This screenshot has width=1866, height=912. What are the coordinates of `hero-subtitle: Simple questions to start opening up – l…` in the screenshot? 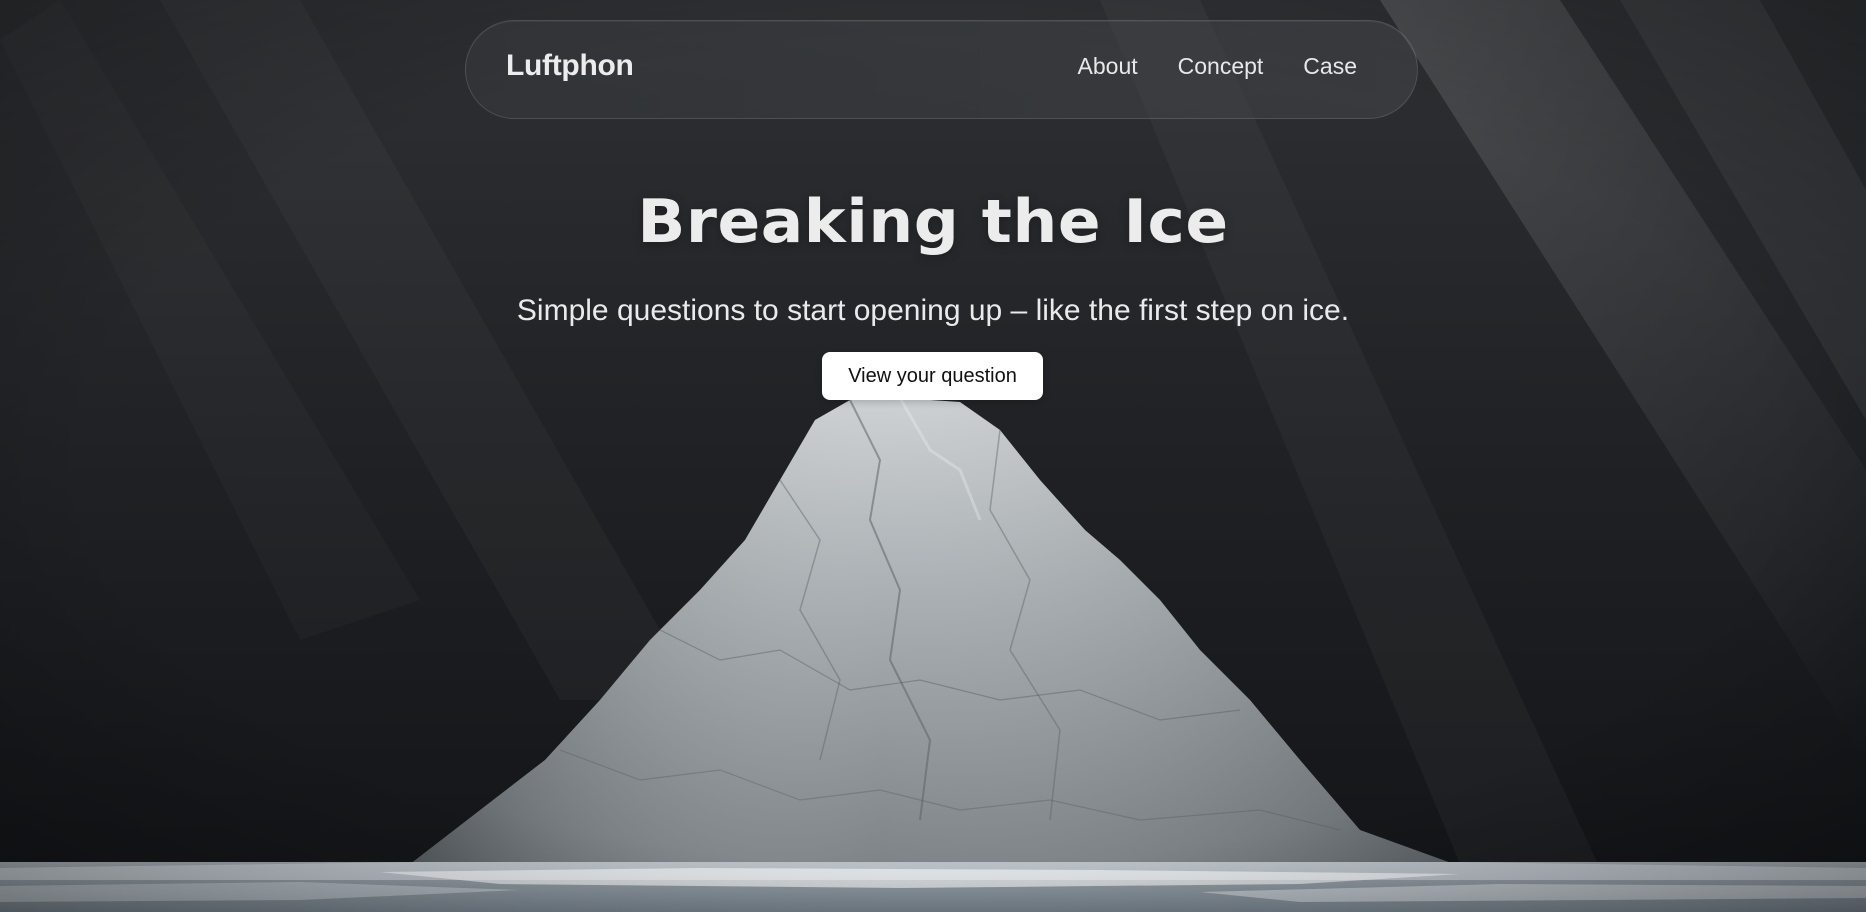 It's located at (933, 310).